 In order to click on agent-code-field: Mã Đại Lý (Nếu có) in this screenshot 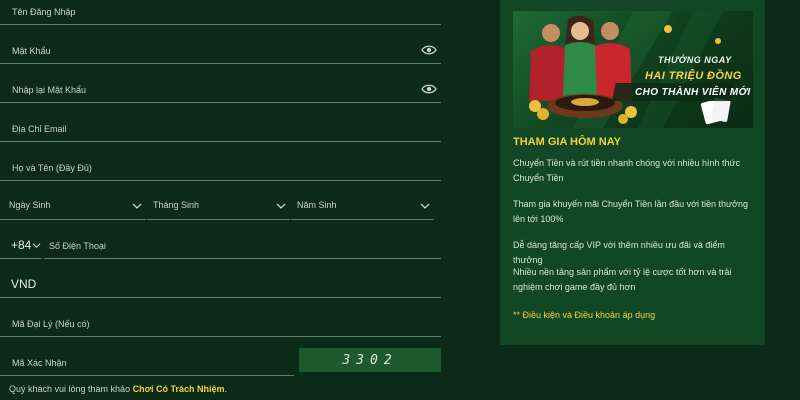, I will do `click(220, 324)`.